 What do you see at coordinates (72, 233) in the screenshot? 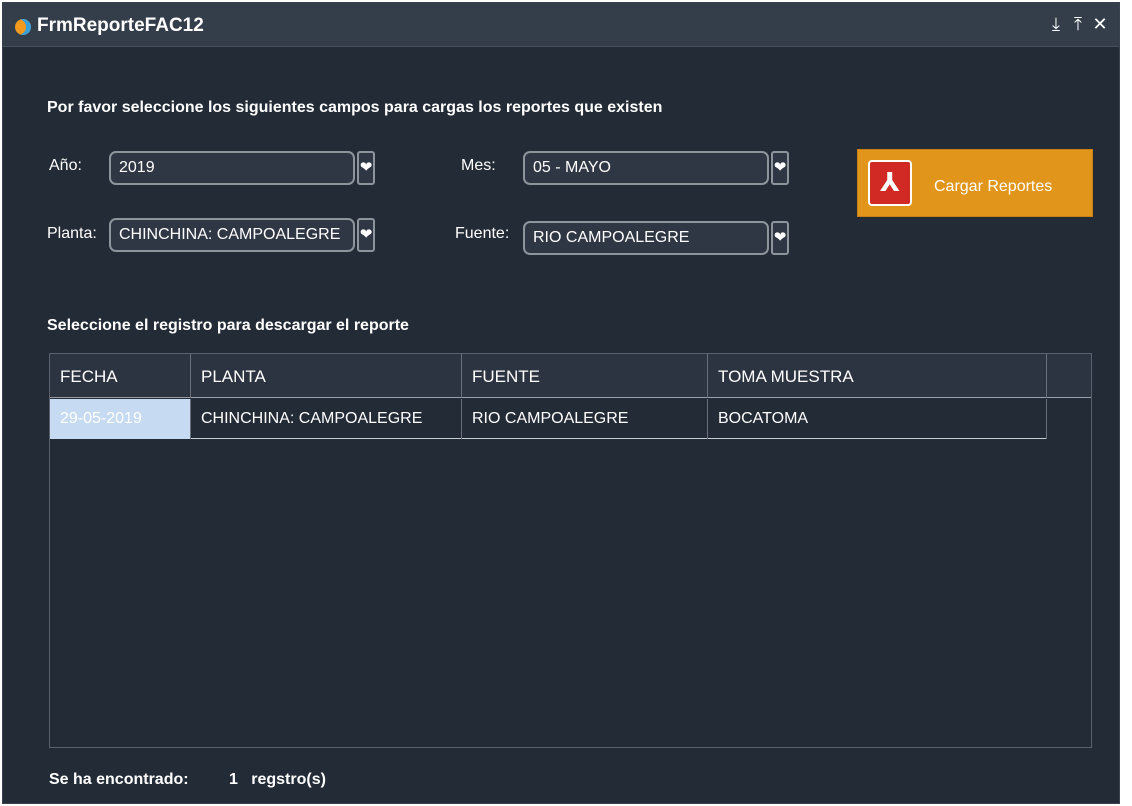
I see `plant-label: Planta:` at bounding box center [72, 233].